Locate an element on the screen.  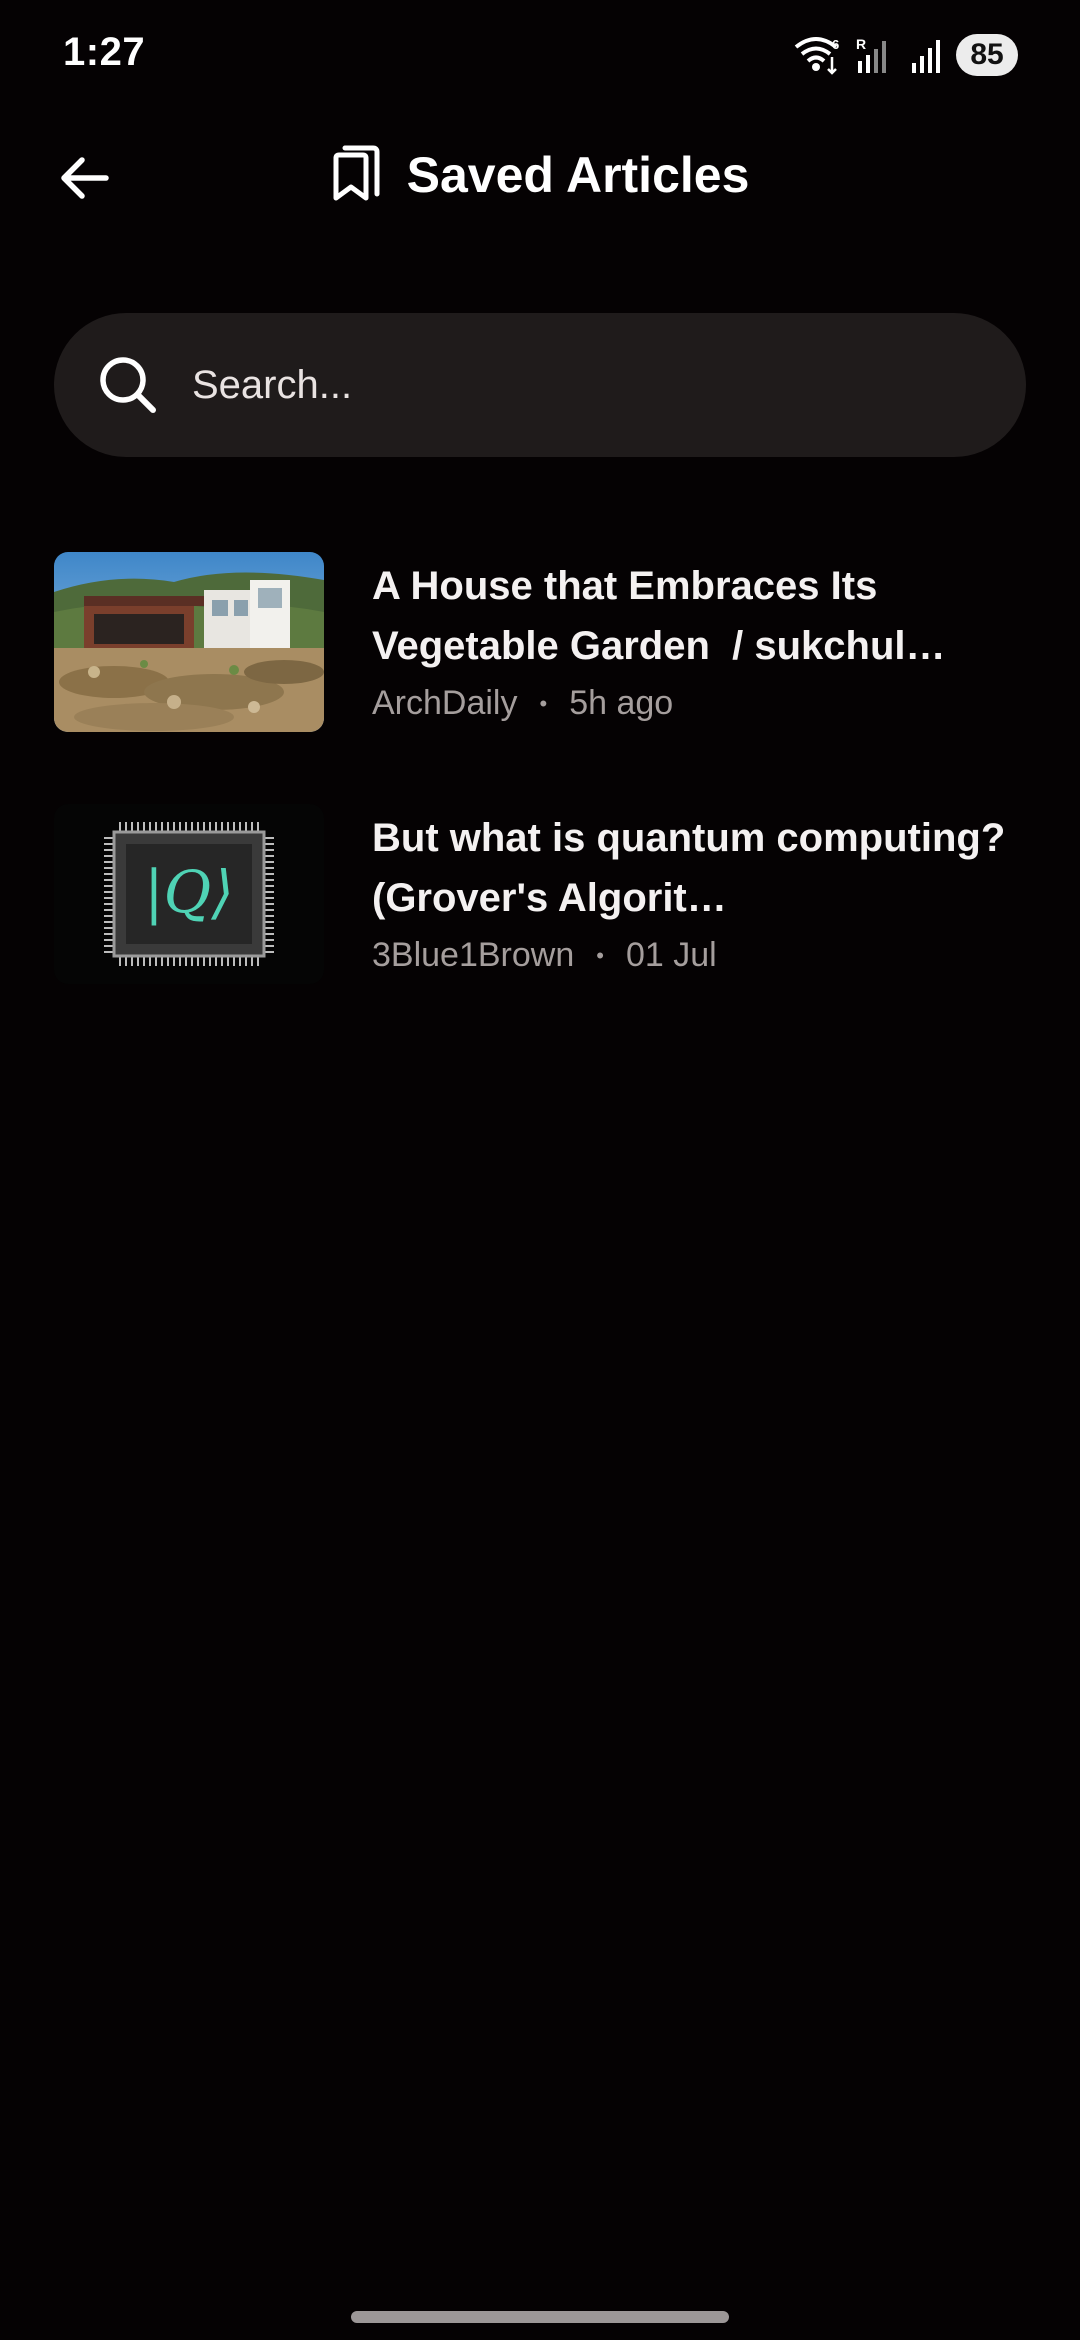
article-meta: ArchDaily • 5h ago is located at coordinates (722, 703).